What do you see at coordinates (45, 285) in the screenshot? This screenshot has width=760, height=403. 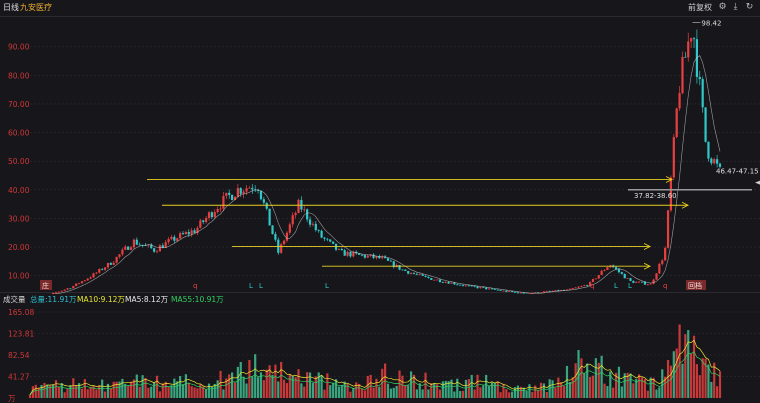 I see `signal-mark: 庄` at bounding box center [45, 285].